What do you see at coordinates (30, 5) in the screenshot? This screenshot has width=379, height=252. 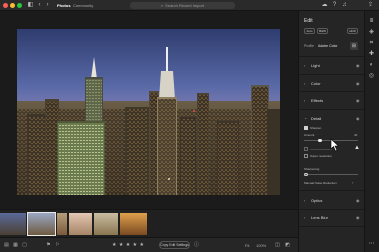 I see `sidebar-toggle-icon: ◧` at bounding box center [30, 5].